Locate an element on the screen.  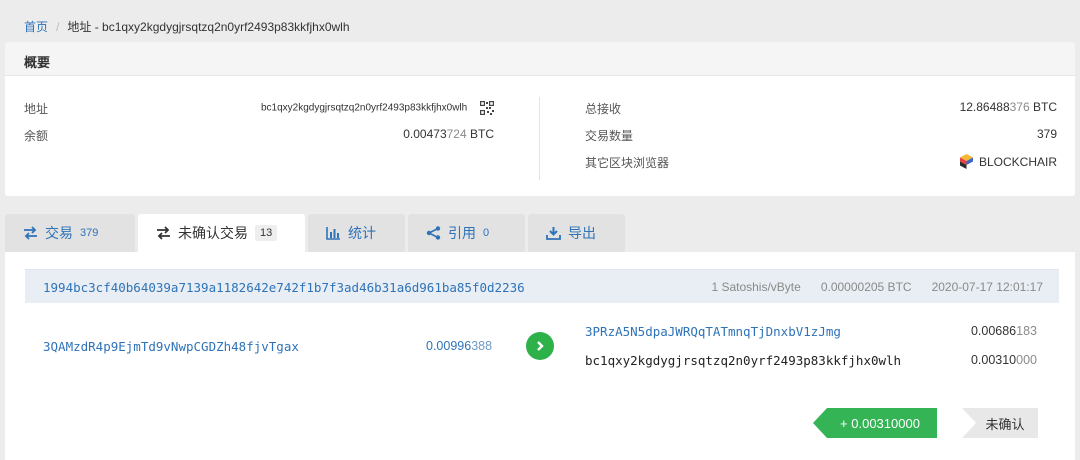
balance-value: 0.00473724 BTC is located at coordinates (448, 134).